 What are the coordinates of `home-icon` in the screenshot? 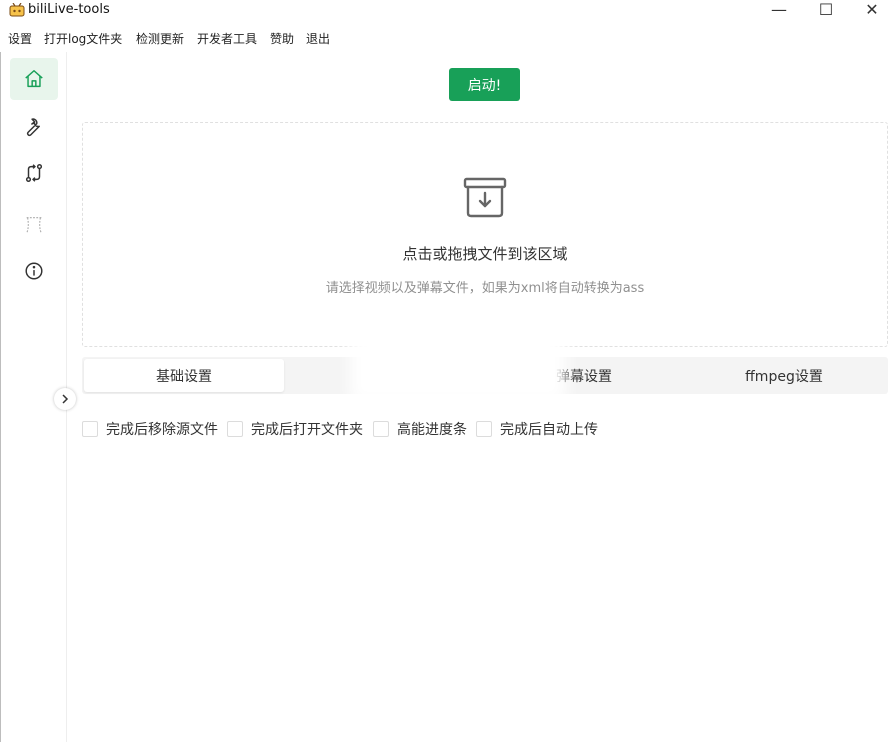 It's located at (34, 79).